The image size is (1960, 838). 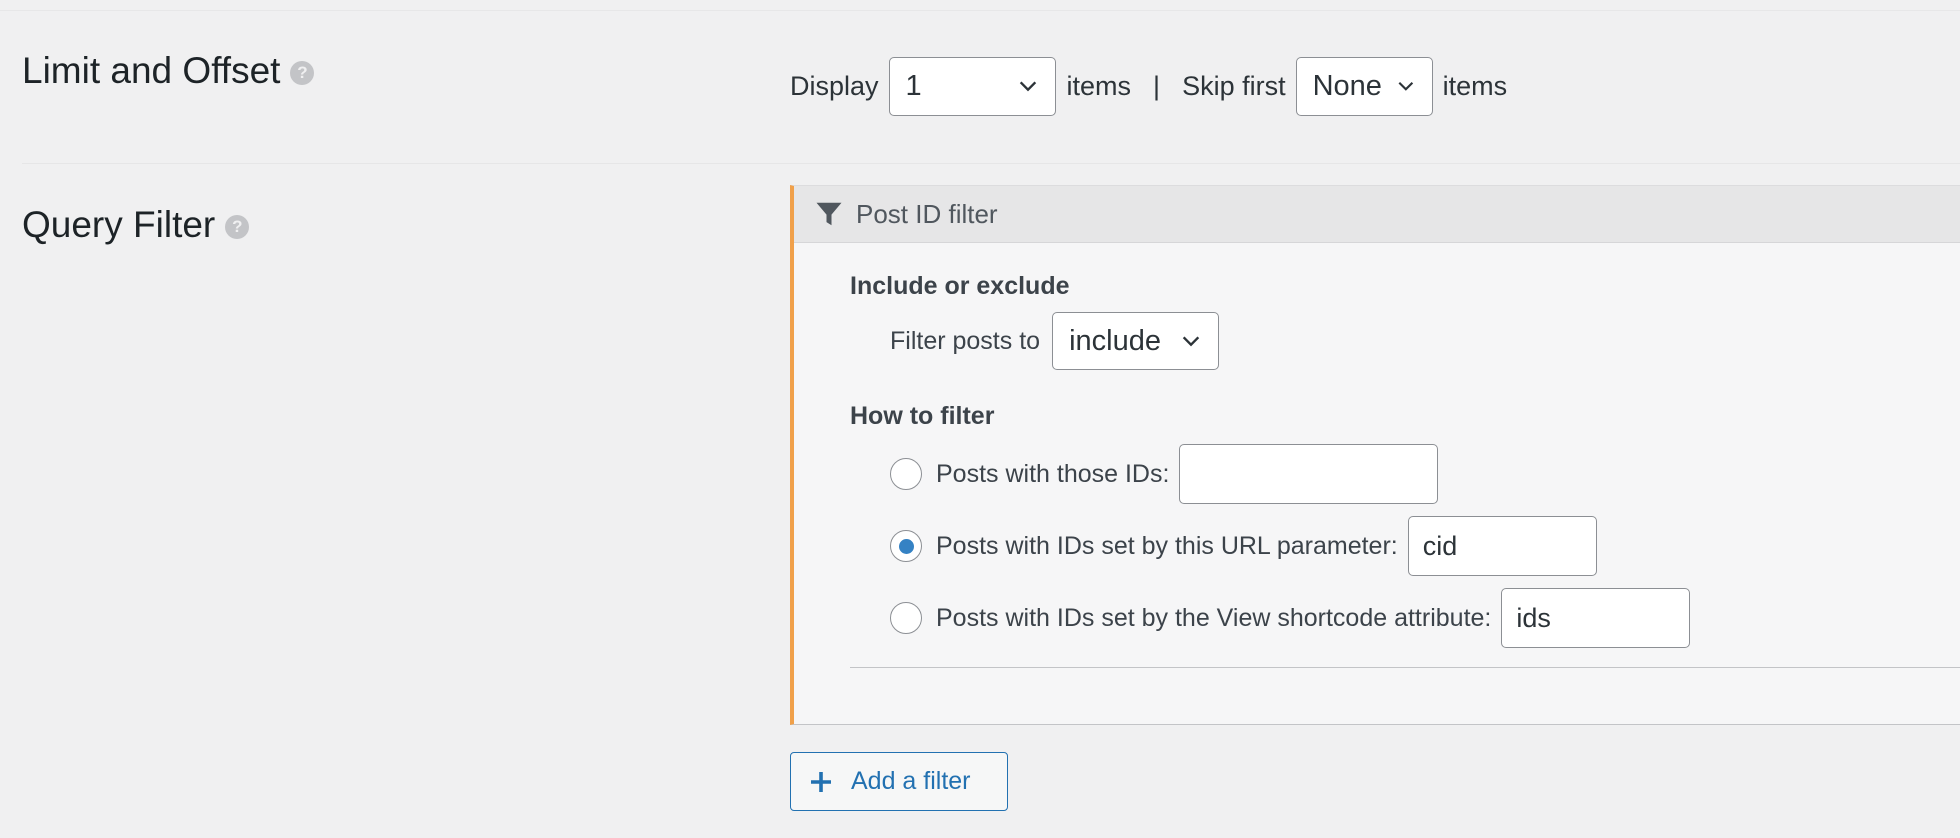 What do you see at coordinates (821, 781) in the screenshot?
I see `plus-icon` at bounding box center [821, 781].